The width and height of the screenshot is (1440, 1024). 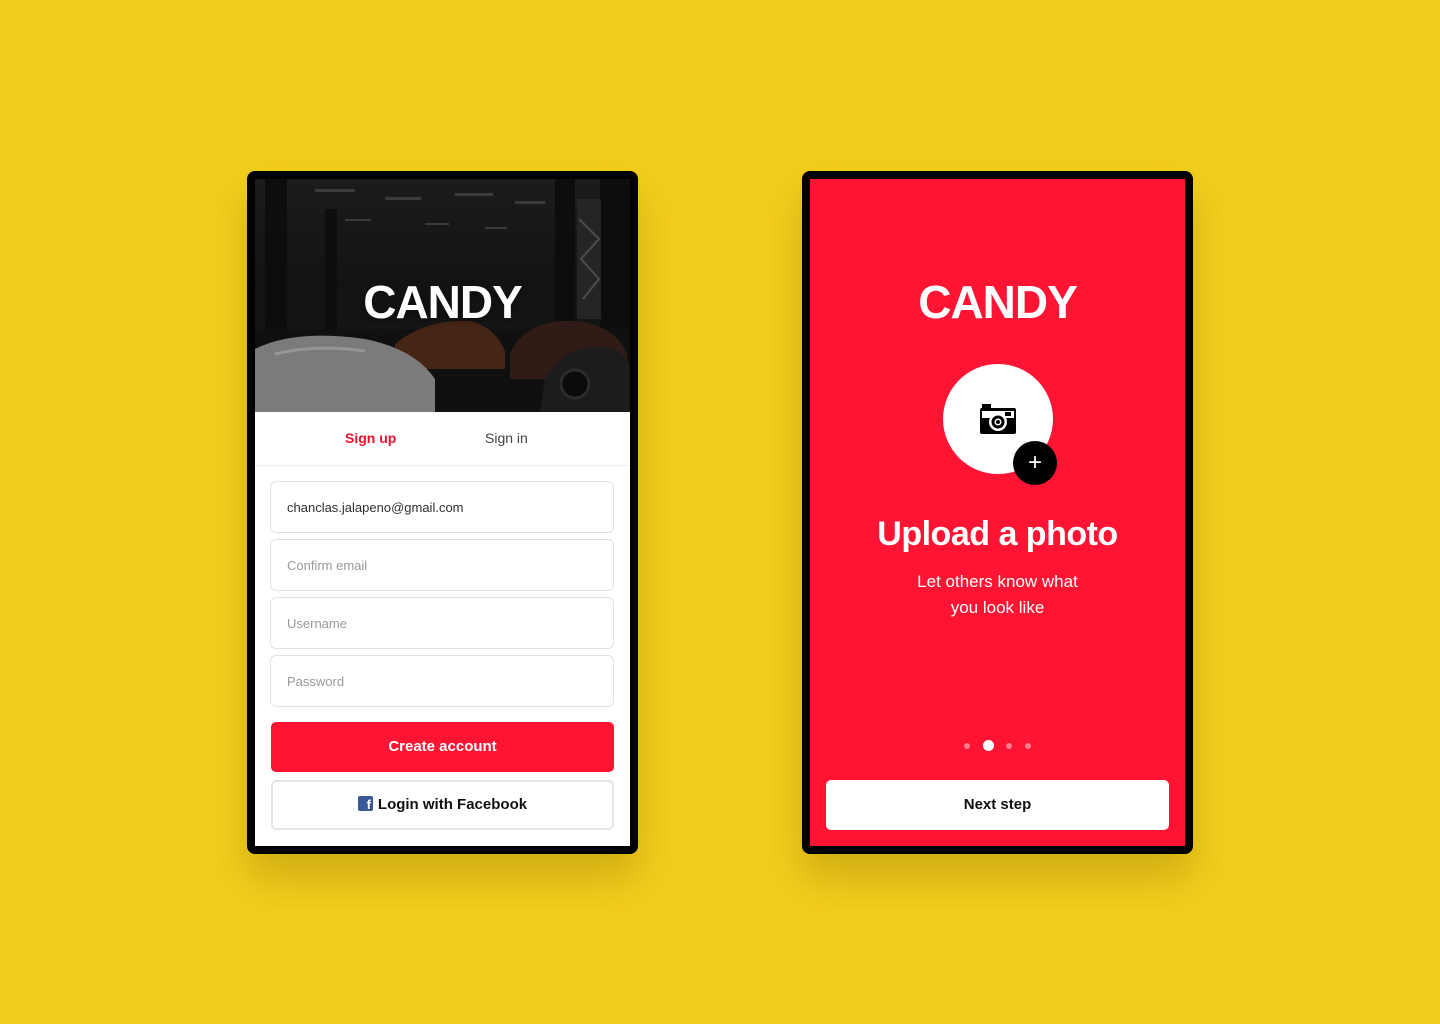 I want to click on onboarding-subtitle-line-2: you look like, so click(x=997, y=607).